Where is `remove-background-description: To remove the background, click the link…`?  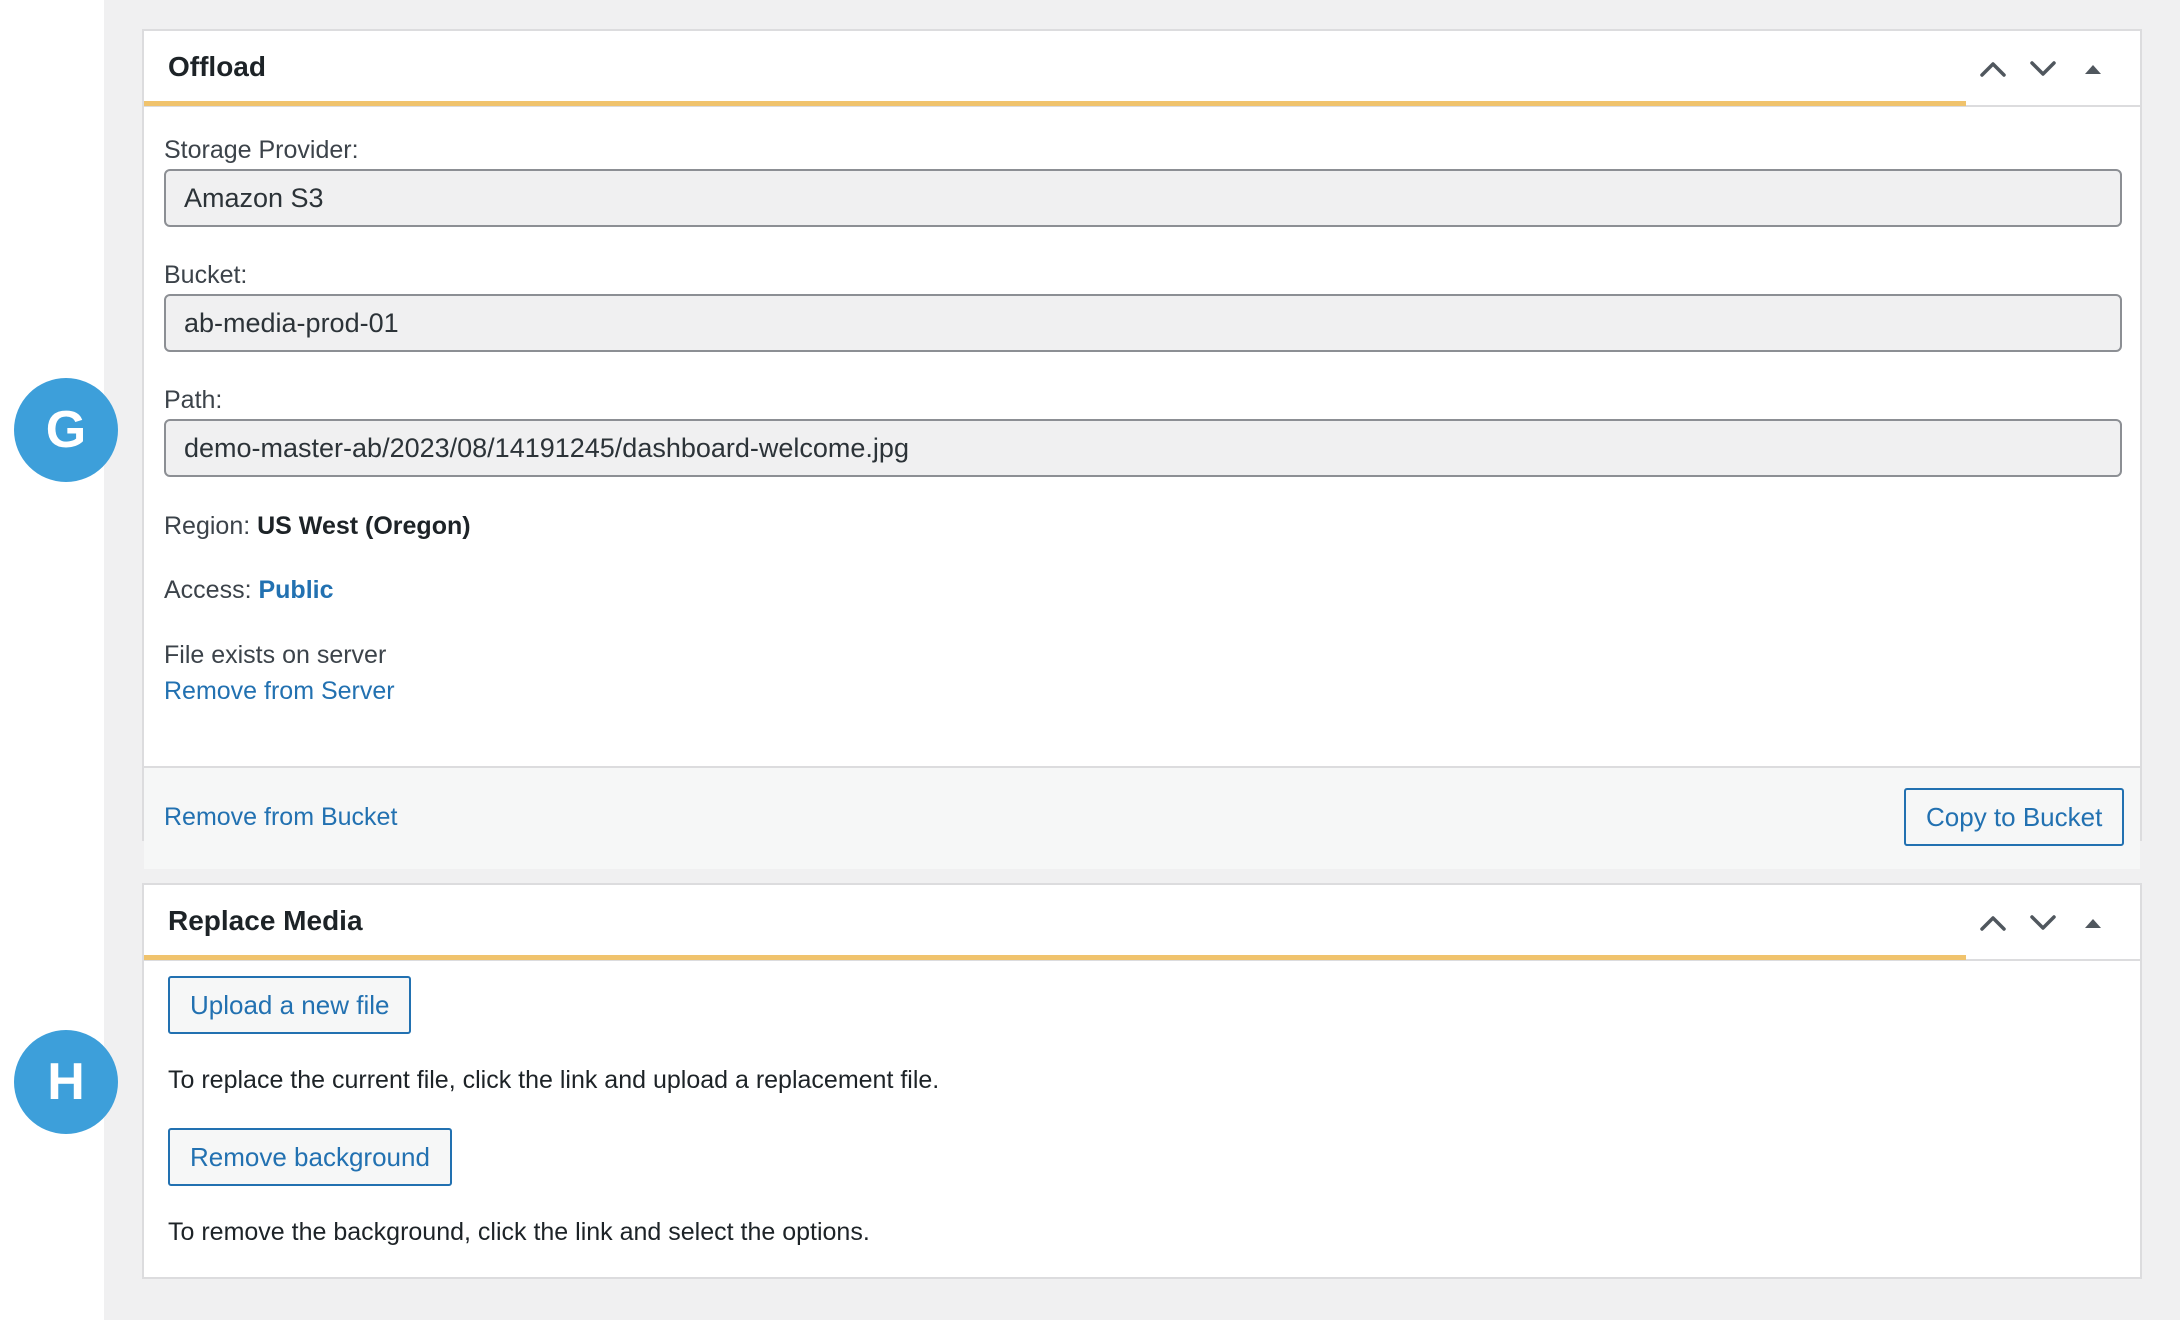
remove-background-description: To remove the background, click the link… is located at coordinates (519, 1232).